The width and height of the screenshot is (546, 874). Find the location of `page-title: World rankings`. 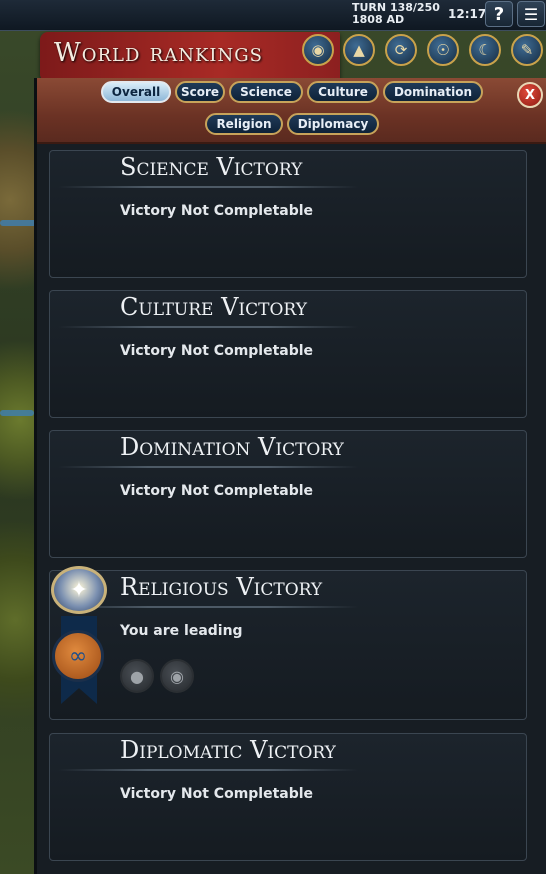

page-title: World rankings is located at coordinates (159, 53).